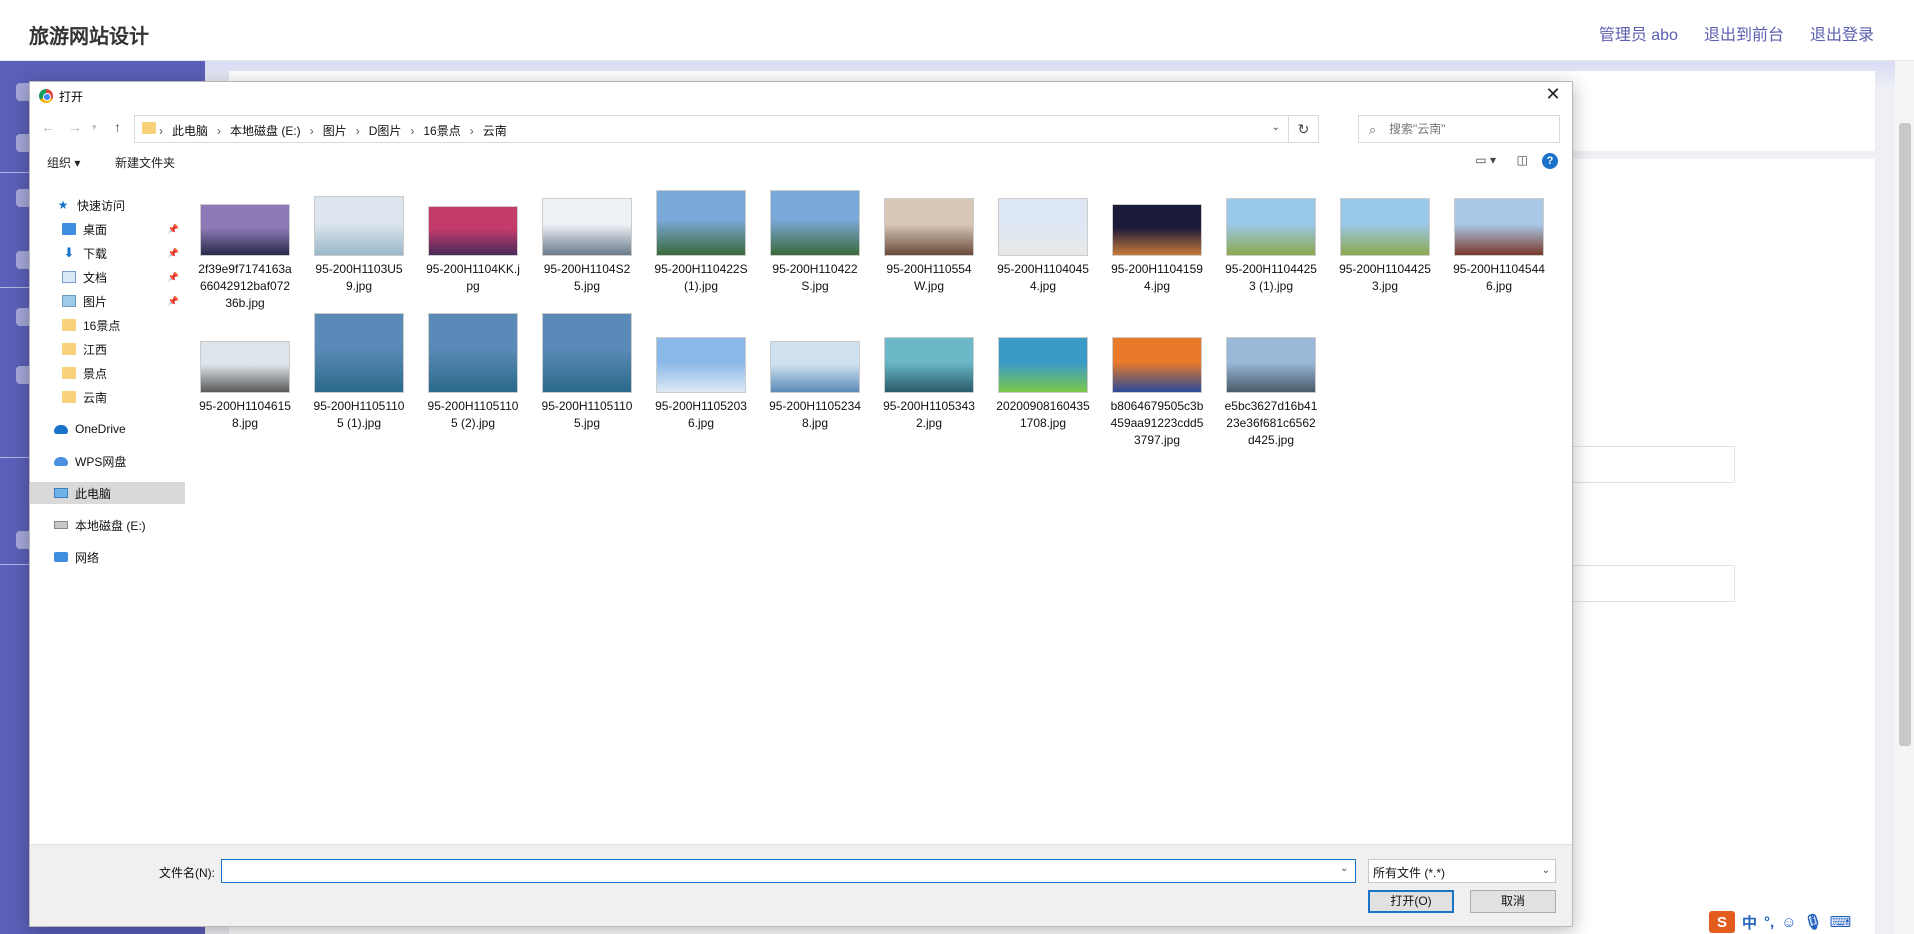 The image size is (1914, 934). Describe the element at coordinates (108, 373) in the screenshot. I see `nav-item-jingdian: 景点` at that location.